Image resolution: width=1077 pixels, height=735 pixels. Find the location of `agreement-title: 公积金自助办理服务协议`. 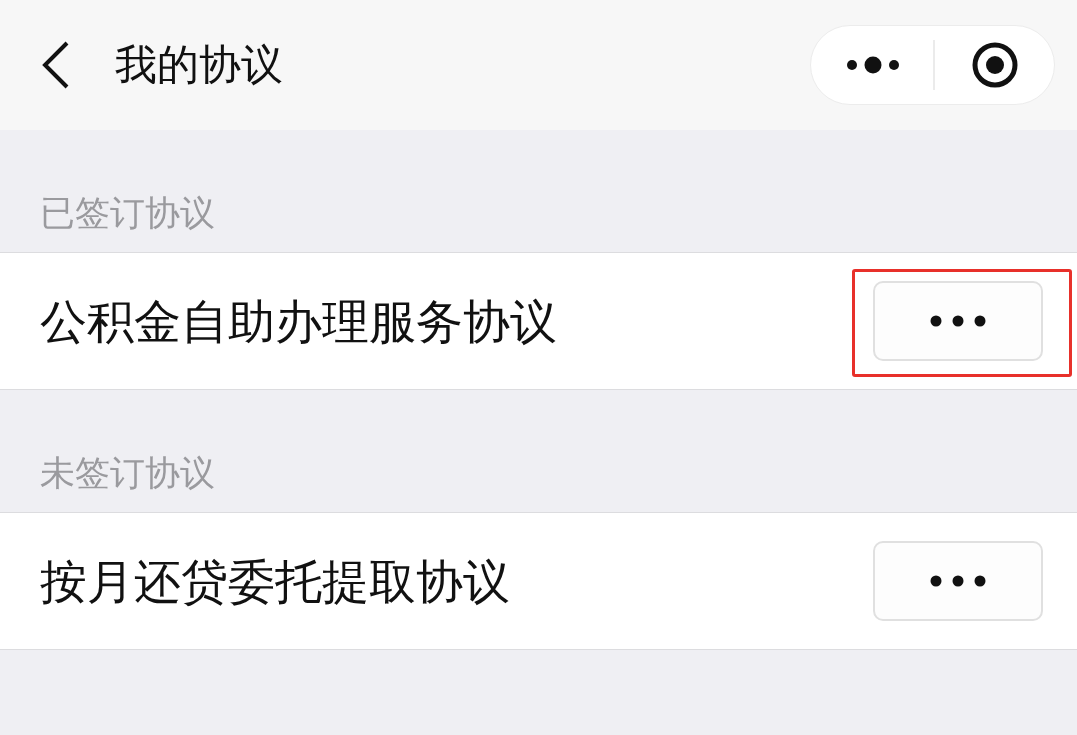

agreement-title: 公积金自助办理服务协议 is located at coordinates (298, 321).